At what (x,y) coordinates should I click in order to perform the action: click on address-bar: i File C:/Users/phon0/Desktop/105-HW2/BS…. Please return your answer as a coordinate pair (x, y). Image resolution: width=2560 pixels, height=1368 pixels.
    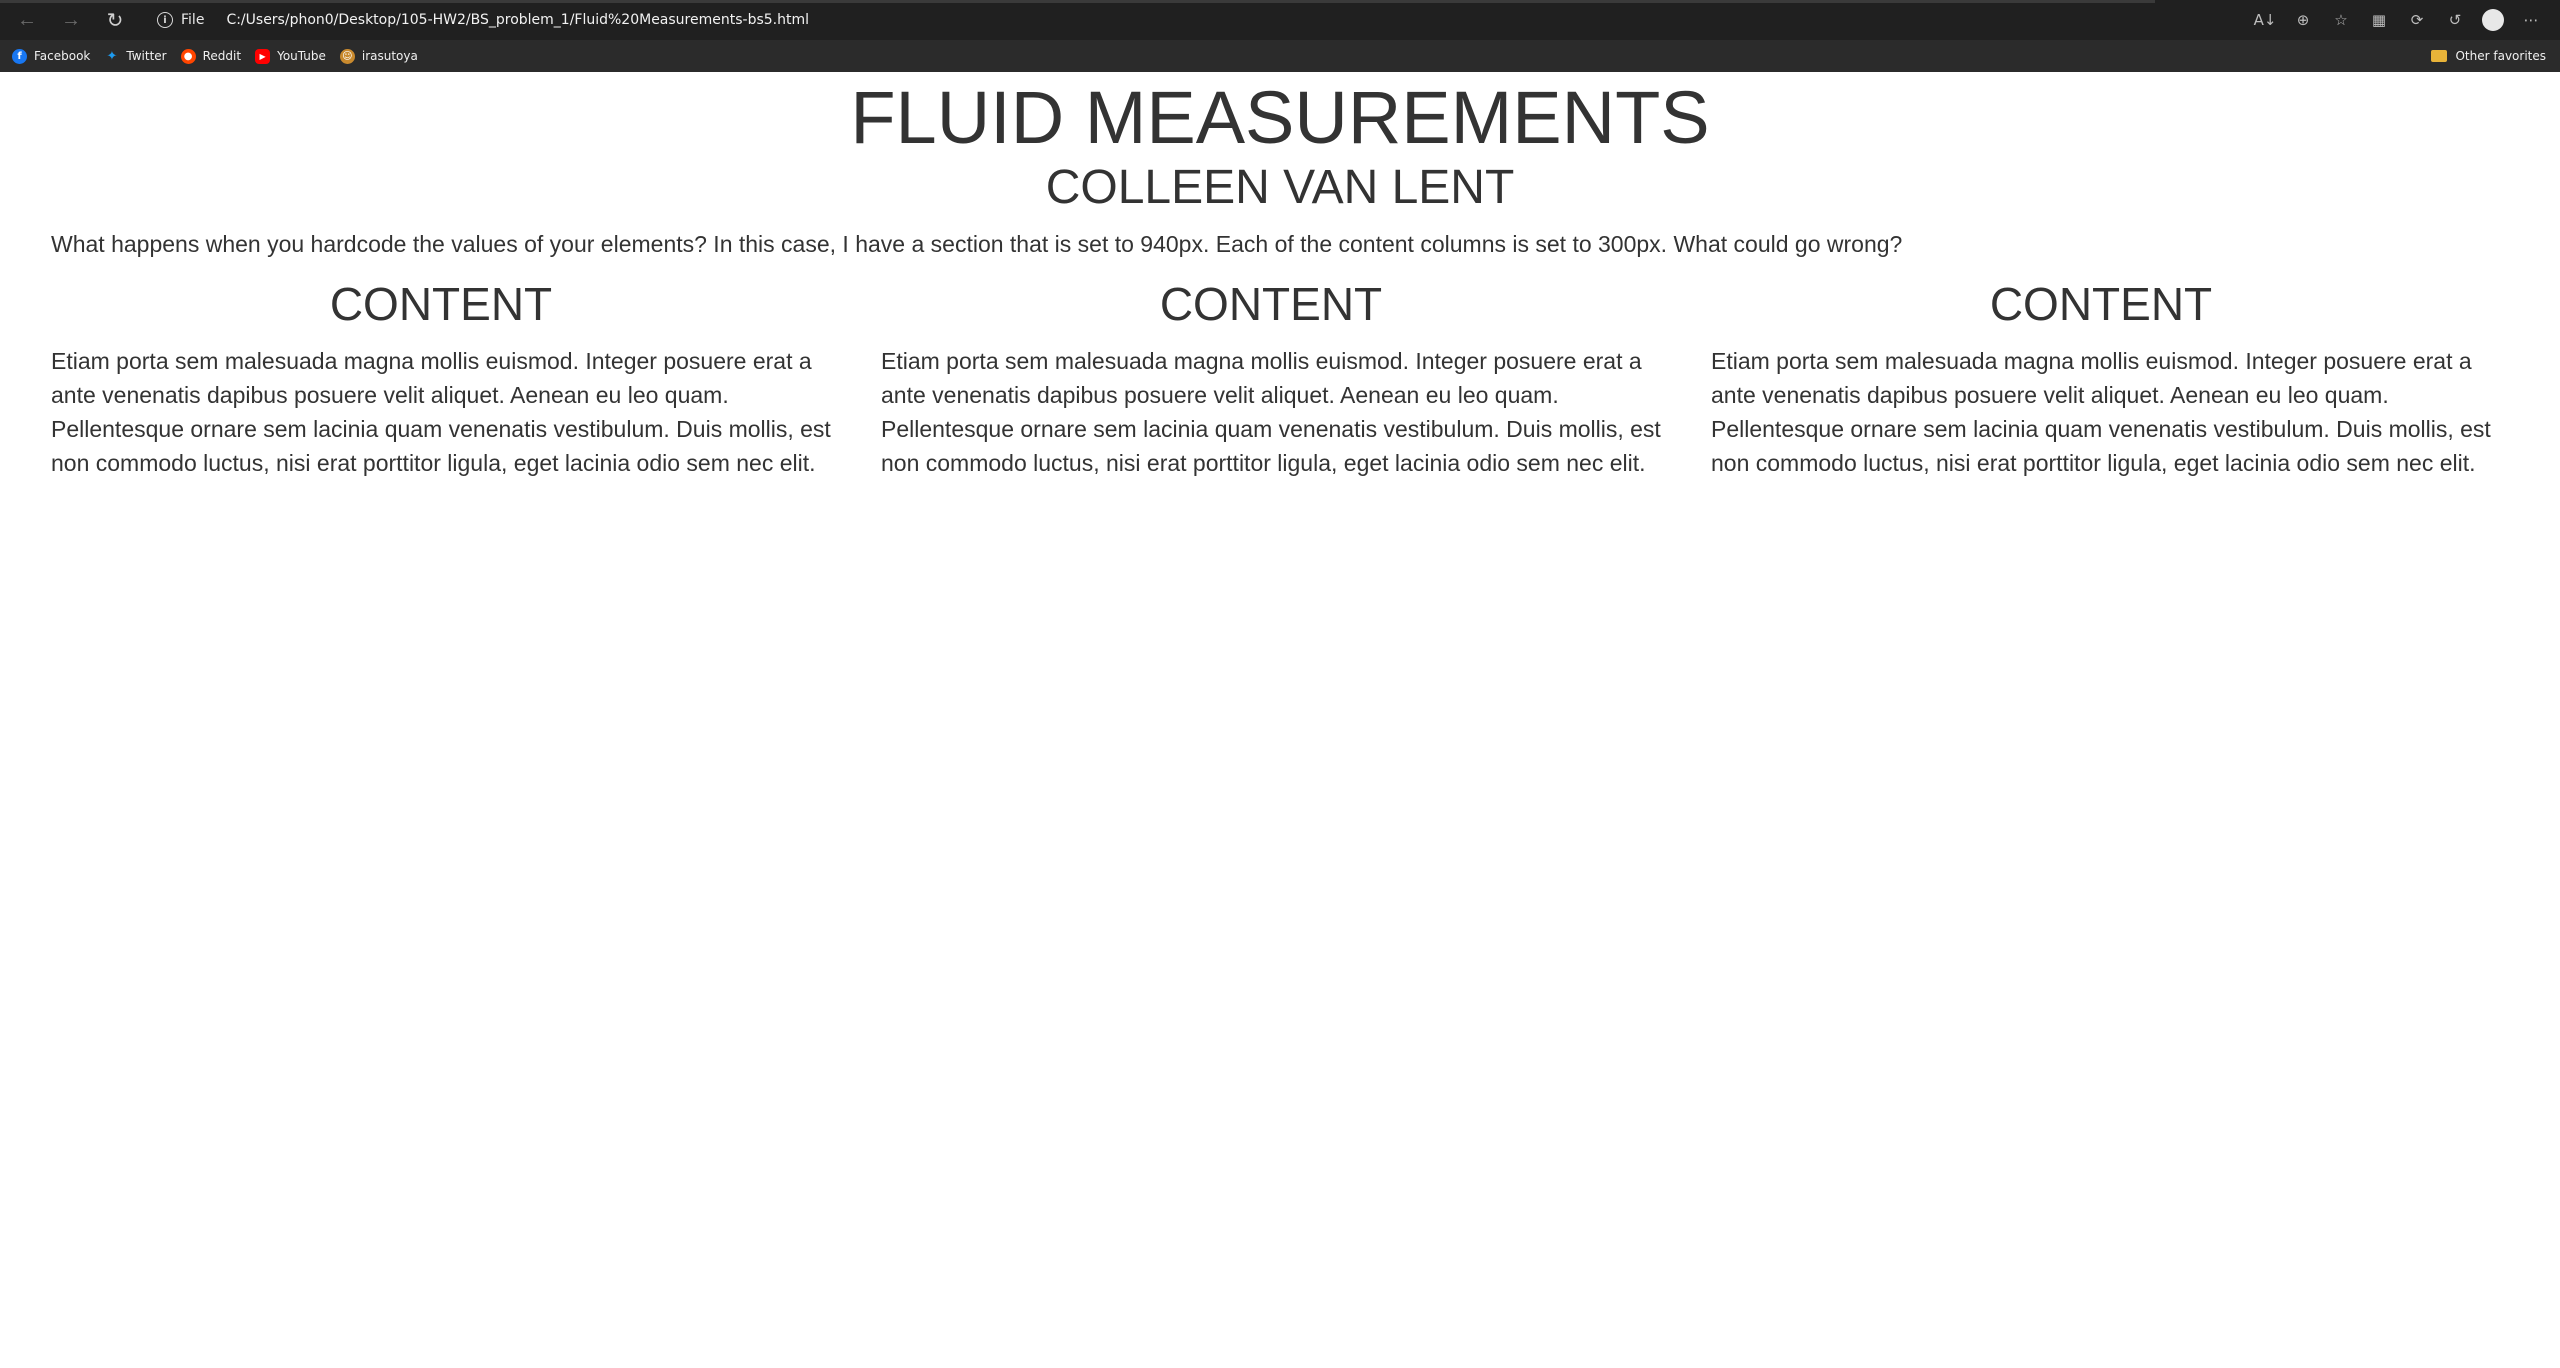
    Looking at the image, I should click on (1165, 20).